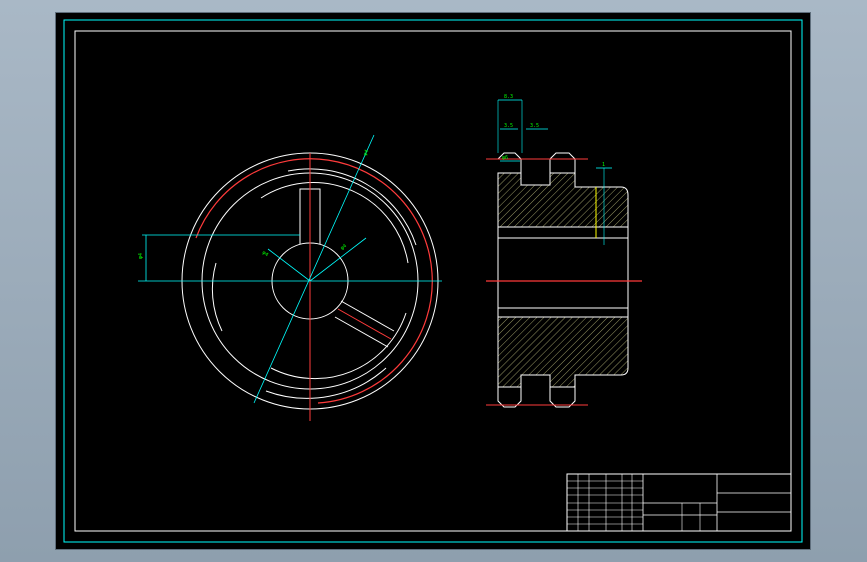  Describe the element at coordinates (603, 165) in the screenshot. I see `dim-hub-step: 1` at that location.